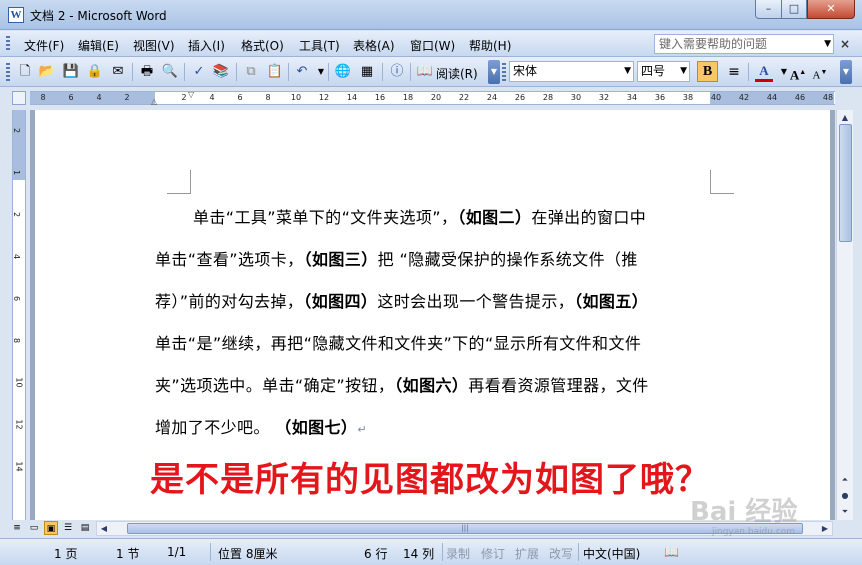 The height and width of the screenshot is (565, 862). What do you see at coordinates (367, 72) in the screenshot?
I see `table-icon: ▦` at bounding box center [367, 72].